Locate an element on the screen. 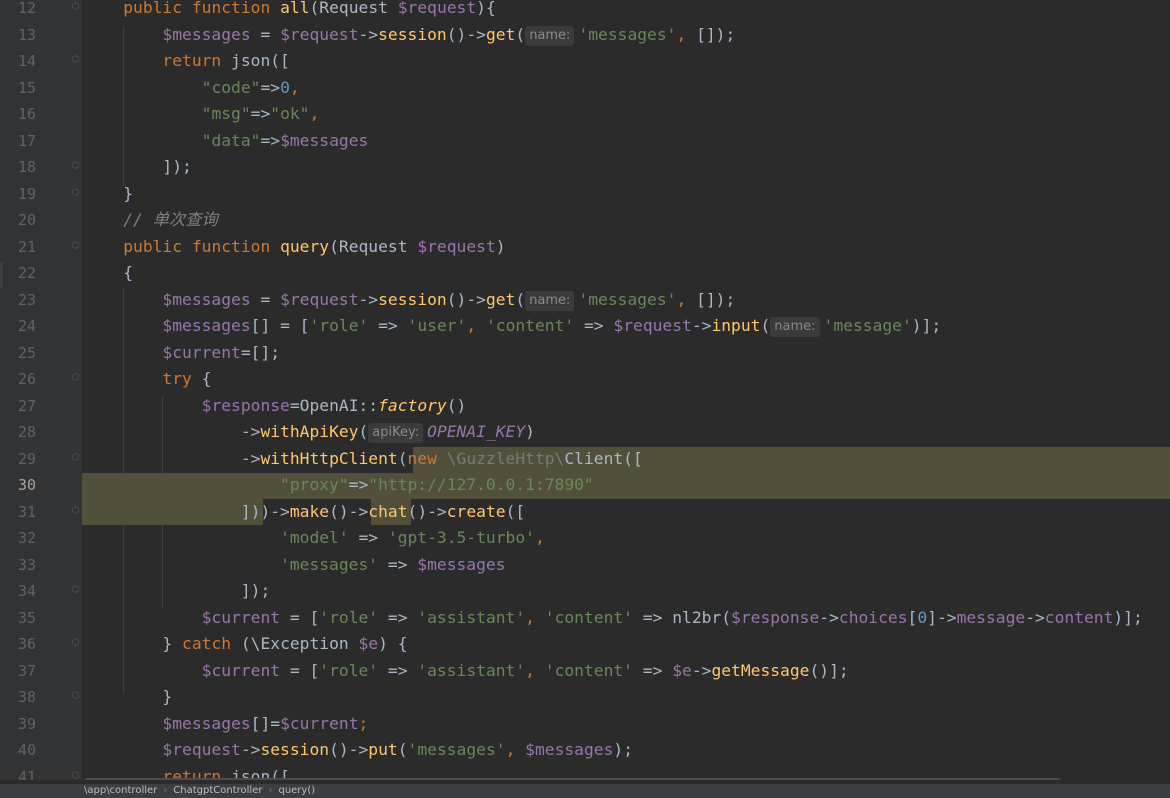 This screenshot has height=798, width=1170. code-line: 30 "proxy"=>"http://127.0.0.1:7890" is located at coordinates (585, 485).